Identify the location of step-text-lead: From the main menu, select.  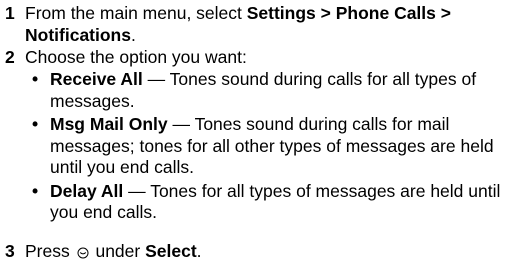
(136, 13).